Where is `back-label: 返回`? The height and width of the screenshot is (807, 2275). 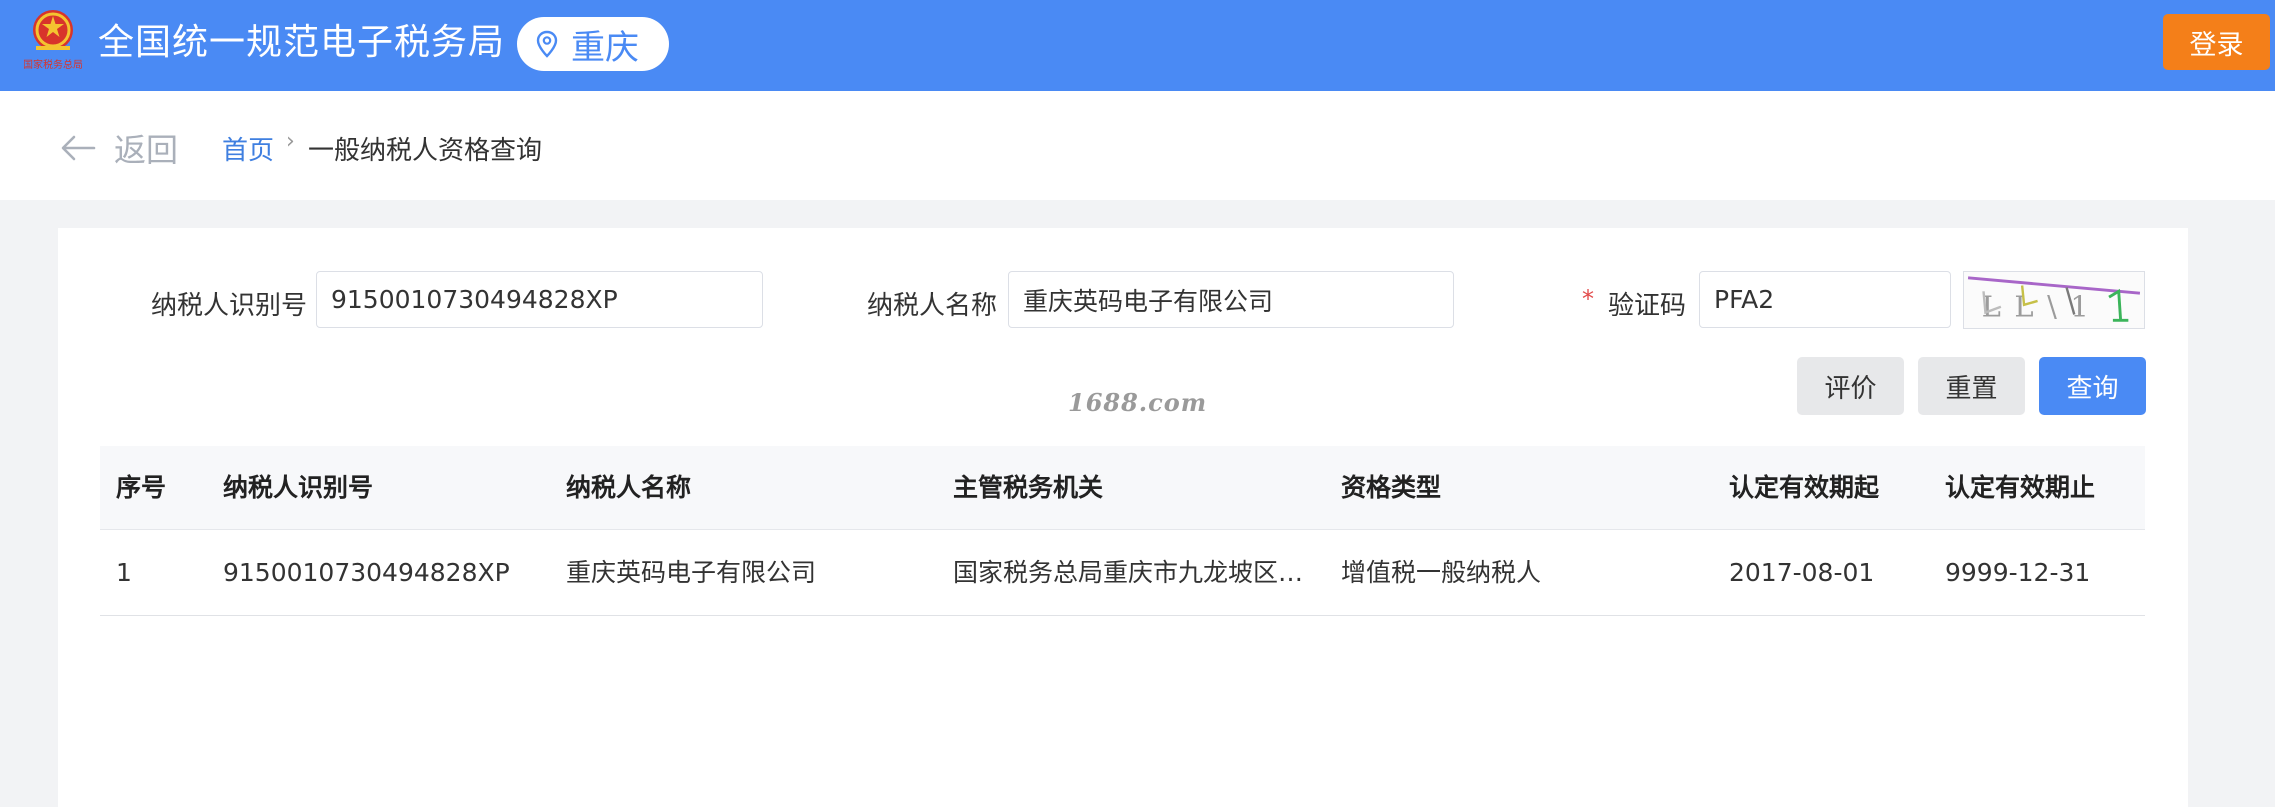
back-label: 返回 is located at coordinates (146, 150).